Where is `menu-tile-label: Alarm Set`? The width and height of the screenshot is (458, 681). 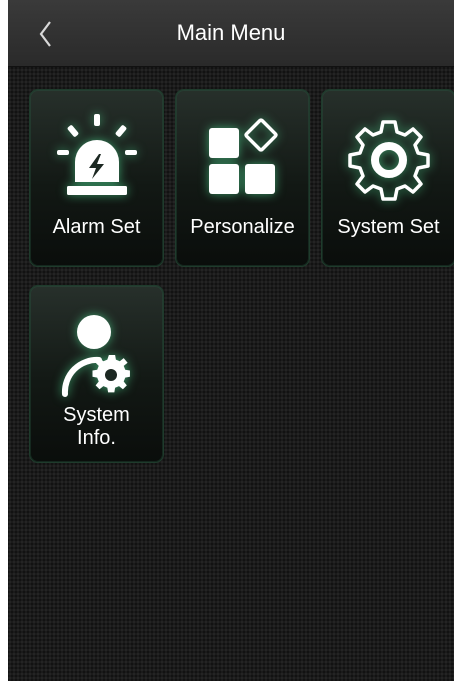 menu-tile-label: Alarm Set is located at coordinates (96, 227).